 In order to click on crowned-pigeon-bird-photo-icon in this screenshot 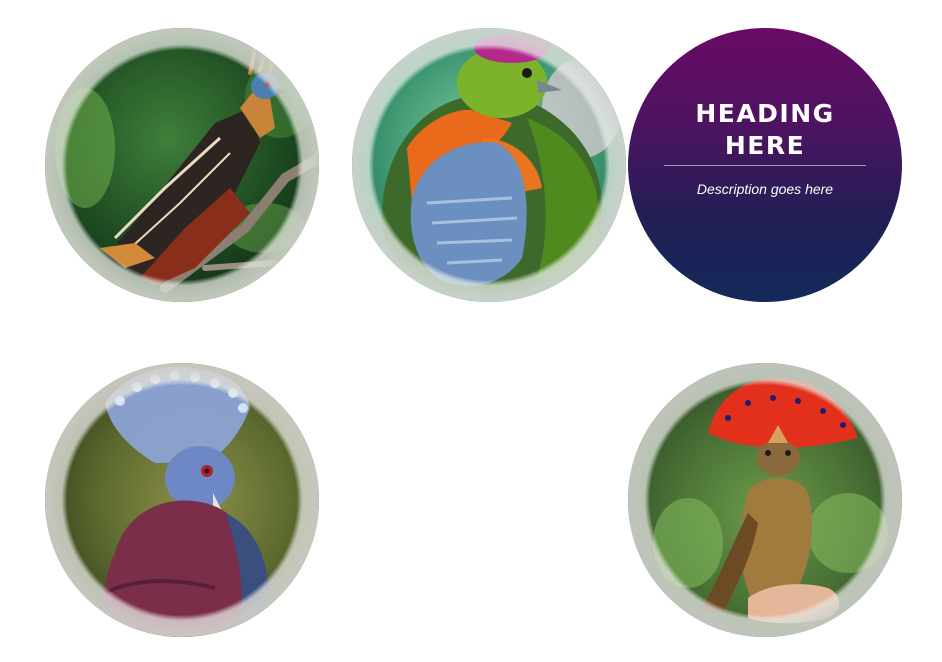, I will do `click(182, 500)`.